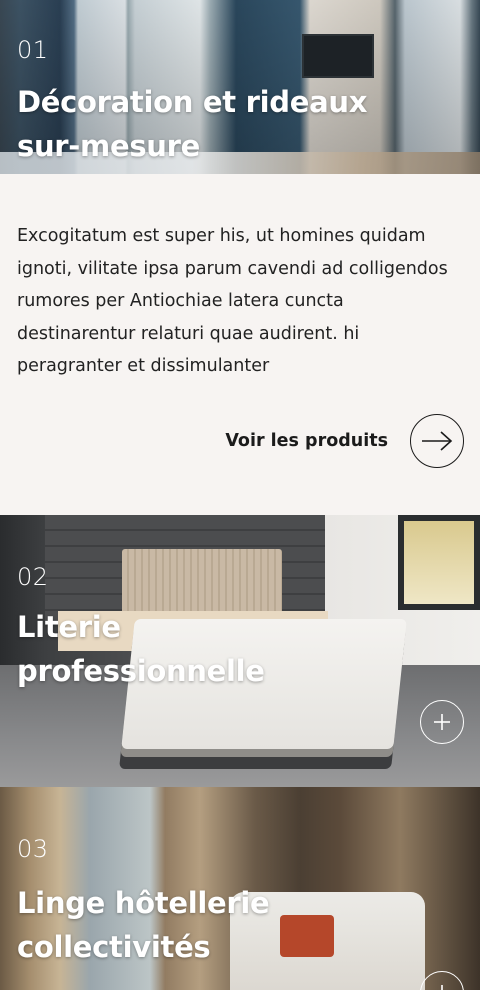 Image resolution: width=480 pixels, height=990 pixels. What do you see at coordinates (33, 849) in the screenshot?
I see `section-number: 03` at bounding box center [33, 849].